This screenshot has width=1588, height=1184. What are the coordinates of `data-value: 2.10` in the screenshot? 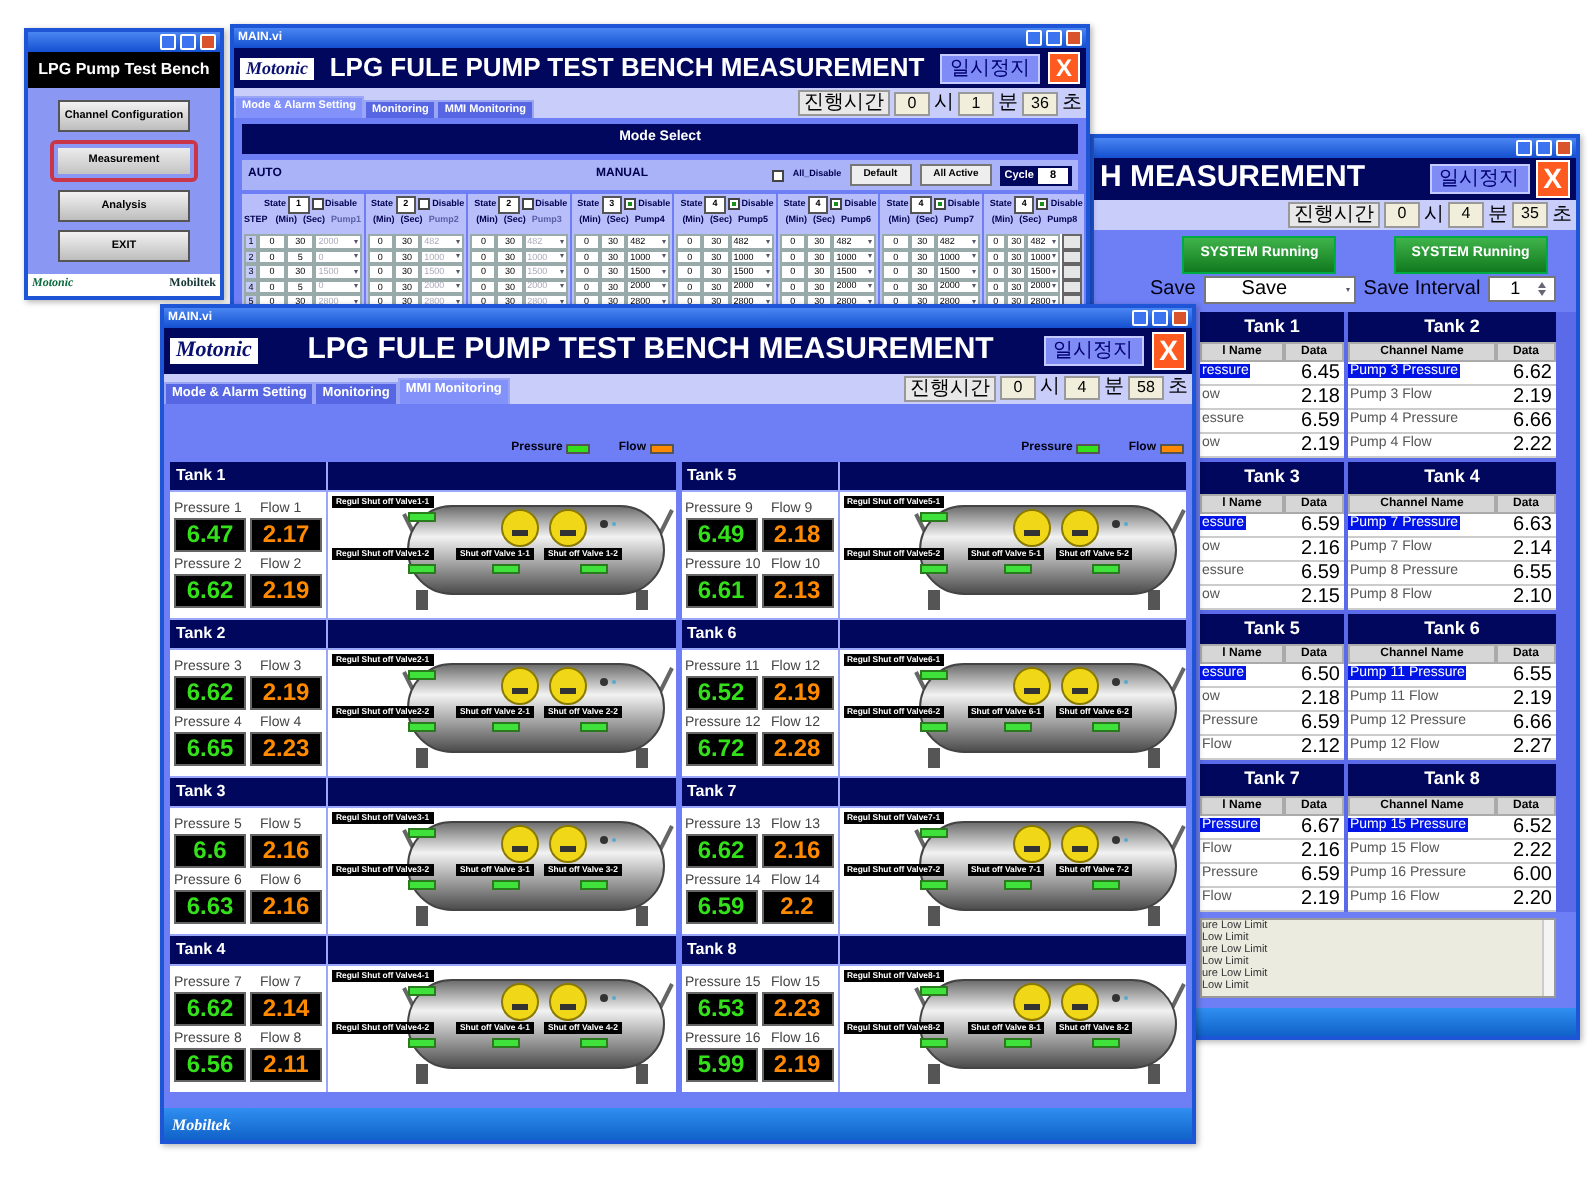 It's located at (1532, 597).